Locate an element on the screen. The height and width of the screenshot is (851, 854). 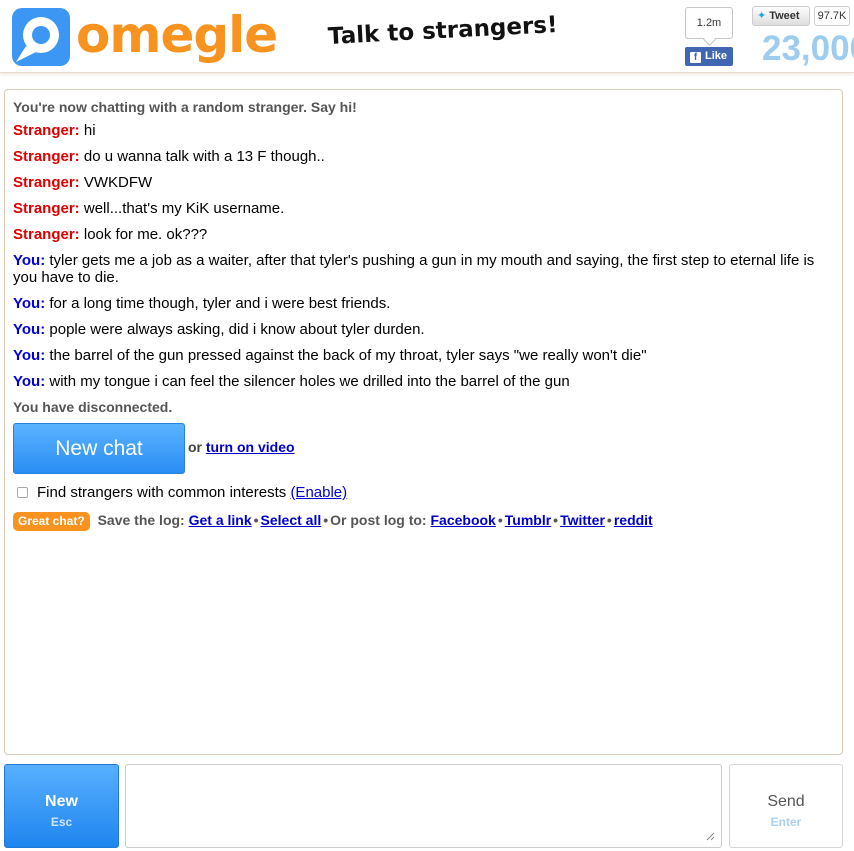
select-all-link: Select all is located at coordinates (291, 520).